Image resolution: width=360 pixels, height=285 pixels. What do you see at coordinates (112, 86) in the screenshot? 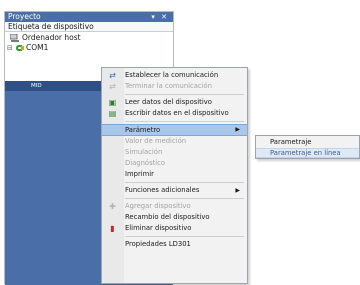
I see `disconnect-icon: ⇄` at bounding box center [112, 86].